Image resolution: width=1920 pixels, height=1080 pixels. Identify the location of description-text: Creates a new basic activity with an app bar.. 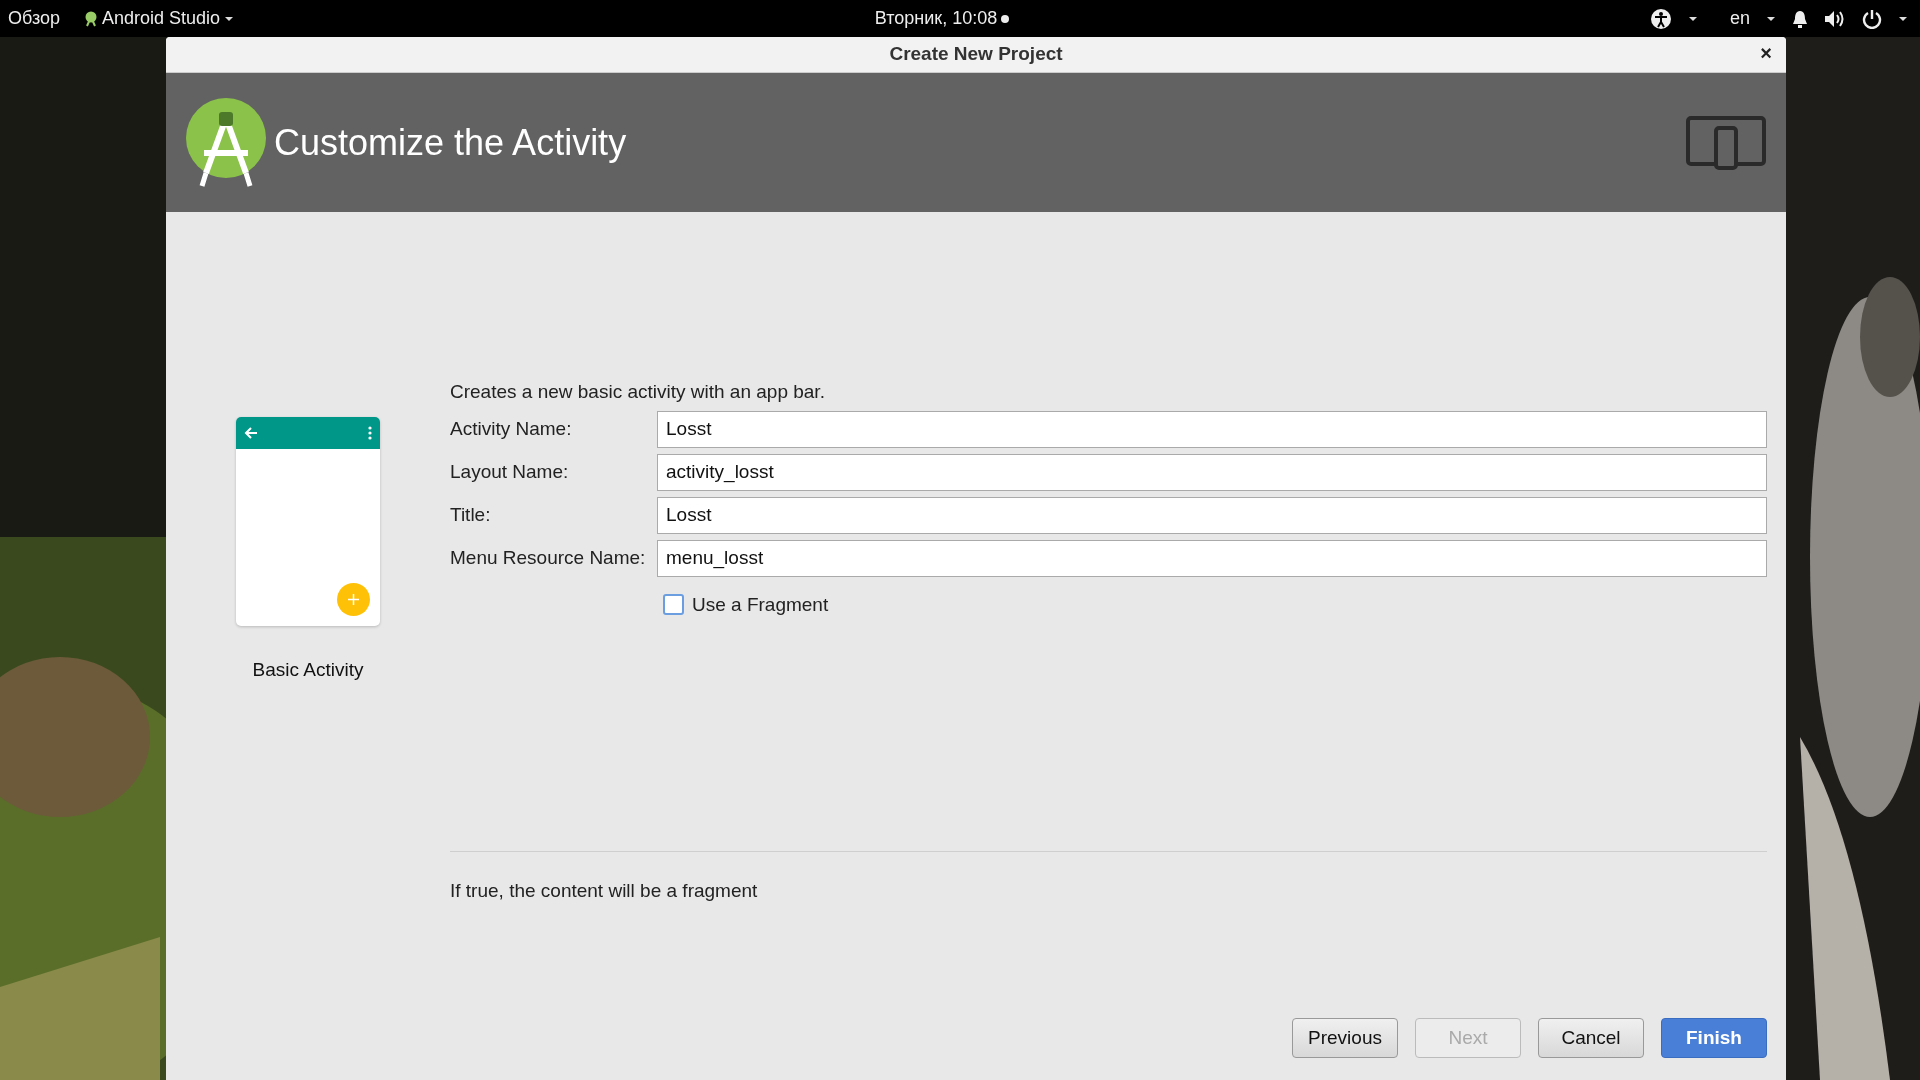
(638, 392).